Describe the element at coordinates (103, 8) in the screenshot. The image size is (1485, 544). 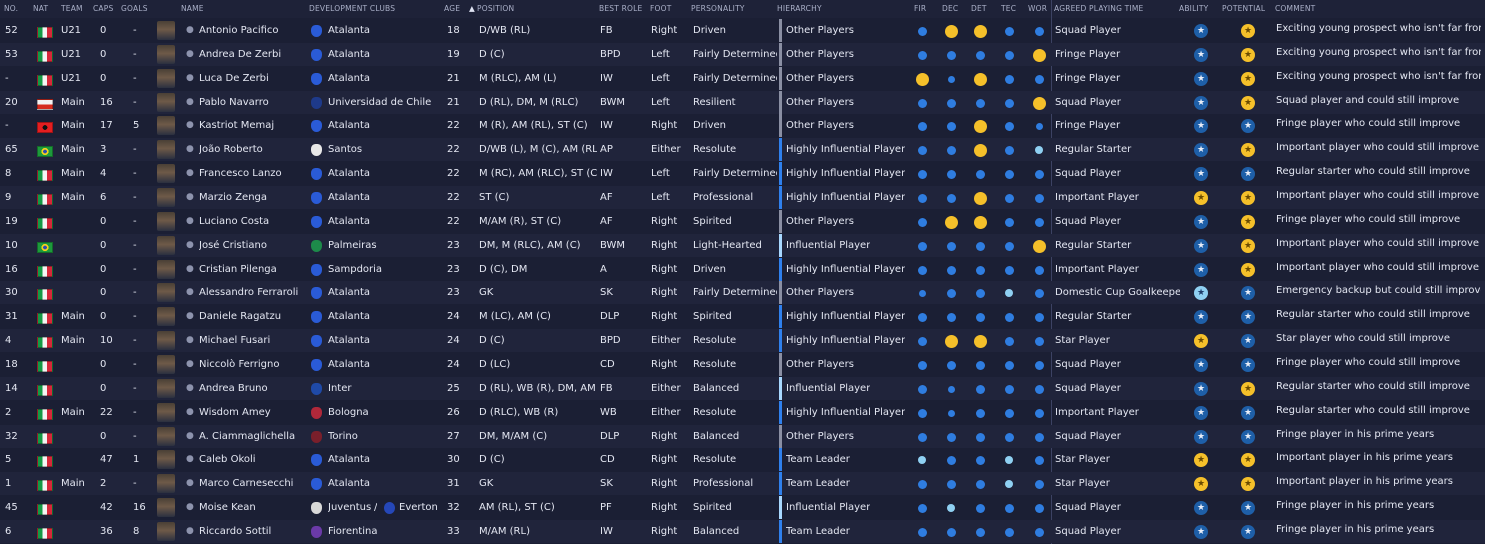
I see `header-caps: CAPS` at that location.